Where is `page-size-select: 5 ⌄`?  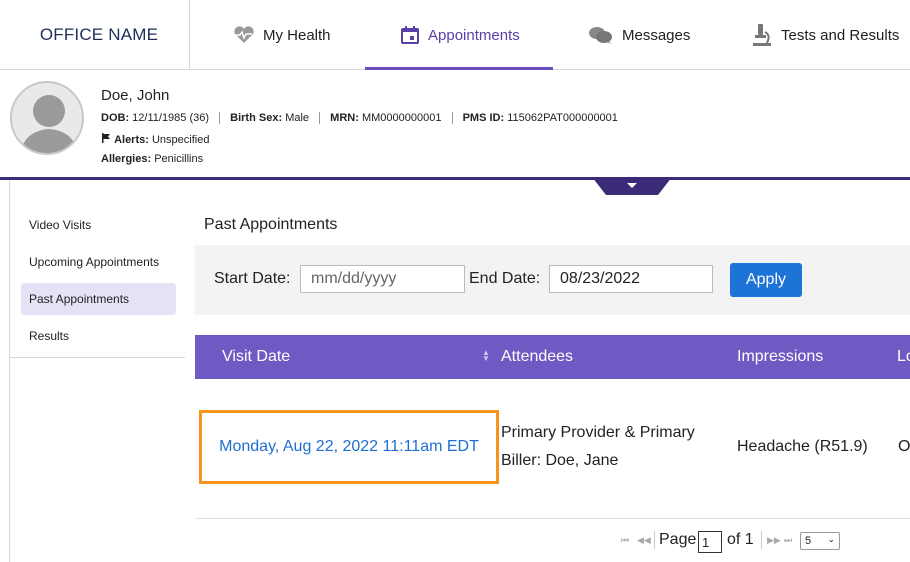
page-size-select: 5 ⌄ is located at coordinates (820, 541).